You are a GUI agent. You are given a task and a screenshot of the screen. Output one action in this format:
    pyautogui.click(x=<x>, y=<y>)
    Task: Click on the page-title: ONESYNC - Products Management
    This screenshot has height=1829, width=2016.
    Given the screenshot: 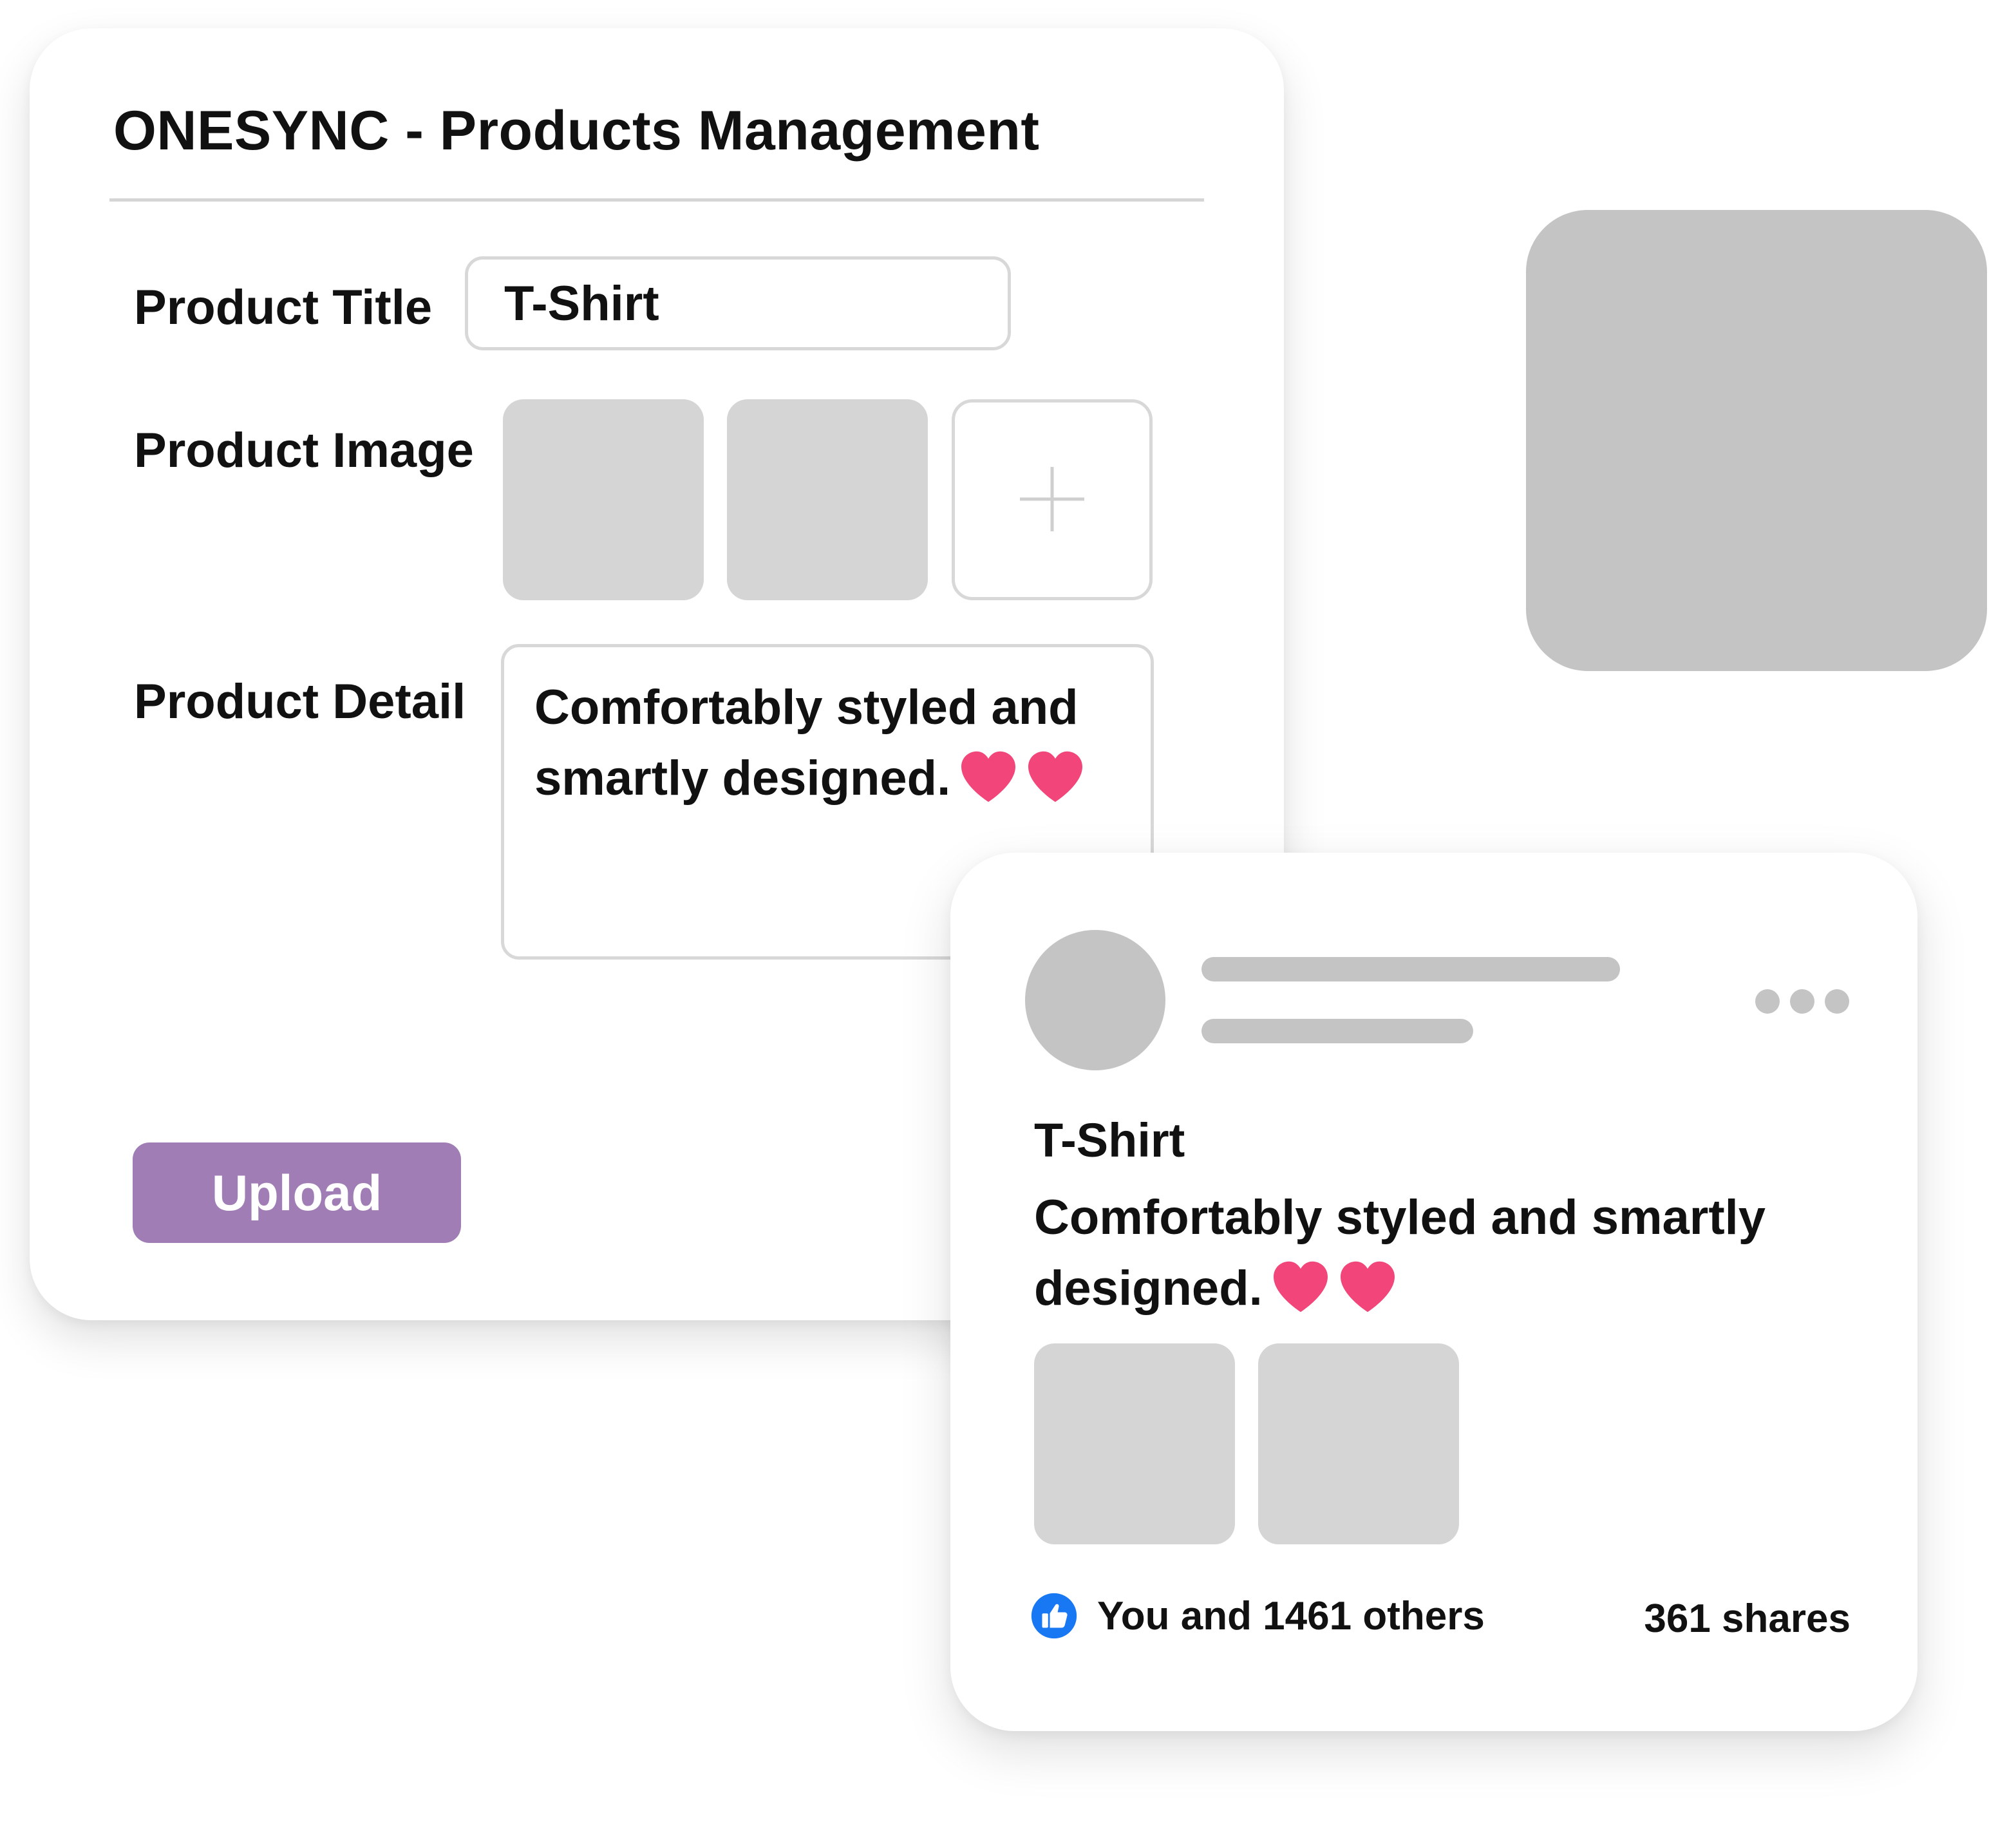 What is the action you would take?
    pyautogui.click(x=576, y=131)
    